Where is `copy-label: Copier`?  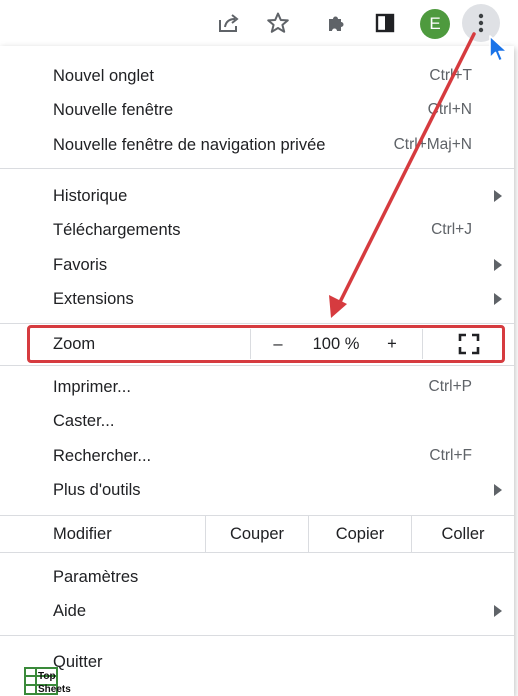
copy-label: Copier is located at coordinates (360, 533).